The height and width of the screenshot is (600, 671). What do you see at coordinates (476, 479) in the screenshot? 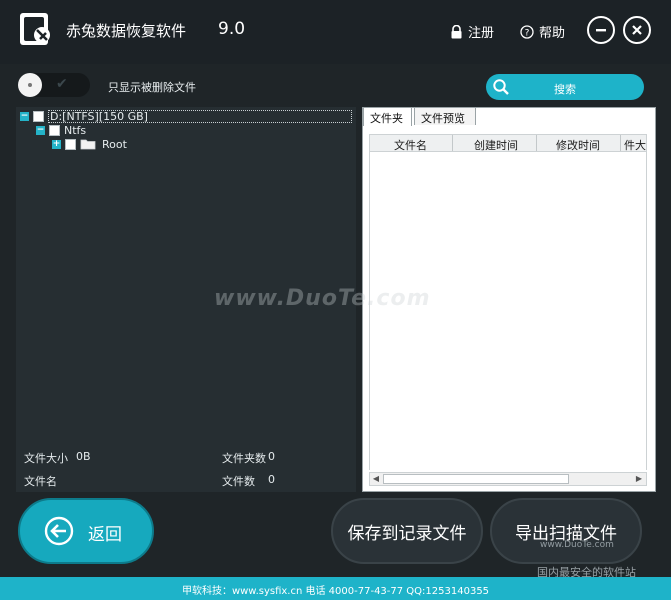
I see `scrollbar-thumb` at bounding box center [476, 479].